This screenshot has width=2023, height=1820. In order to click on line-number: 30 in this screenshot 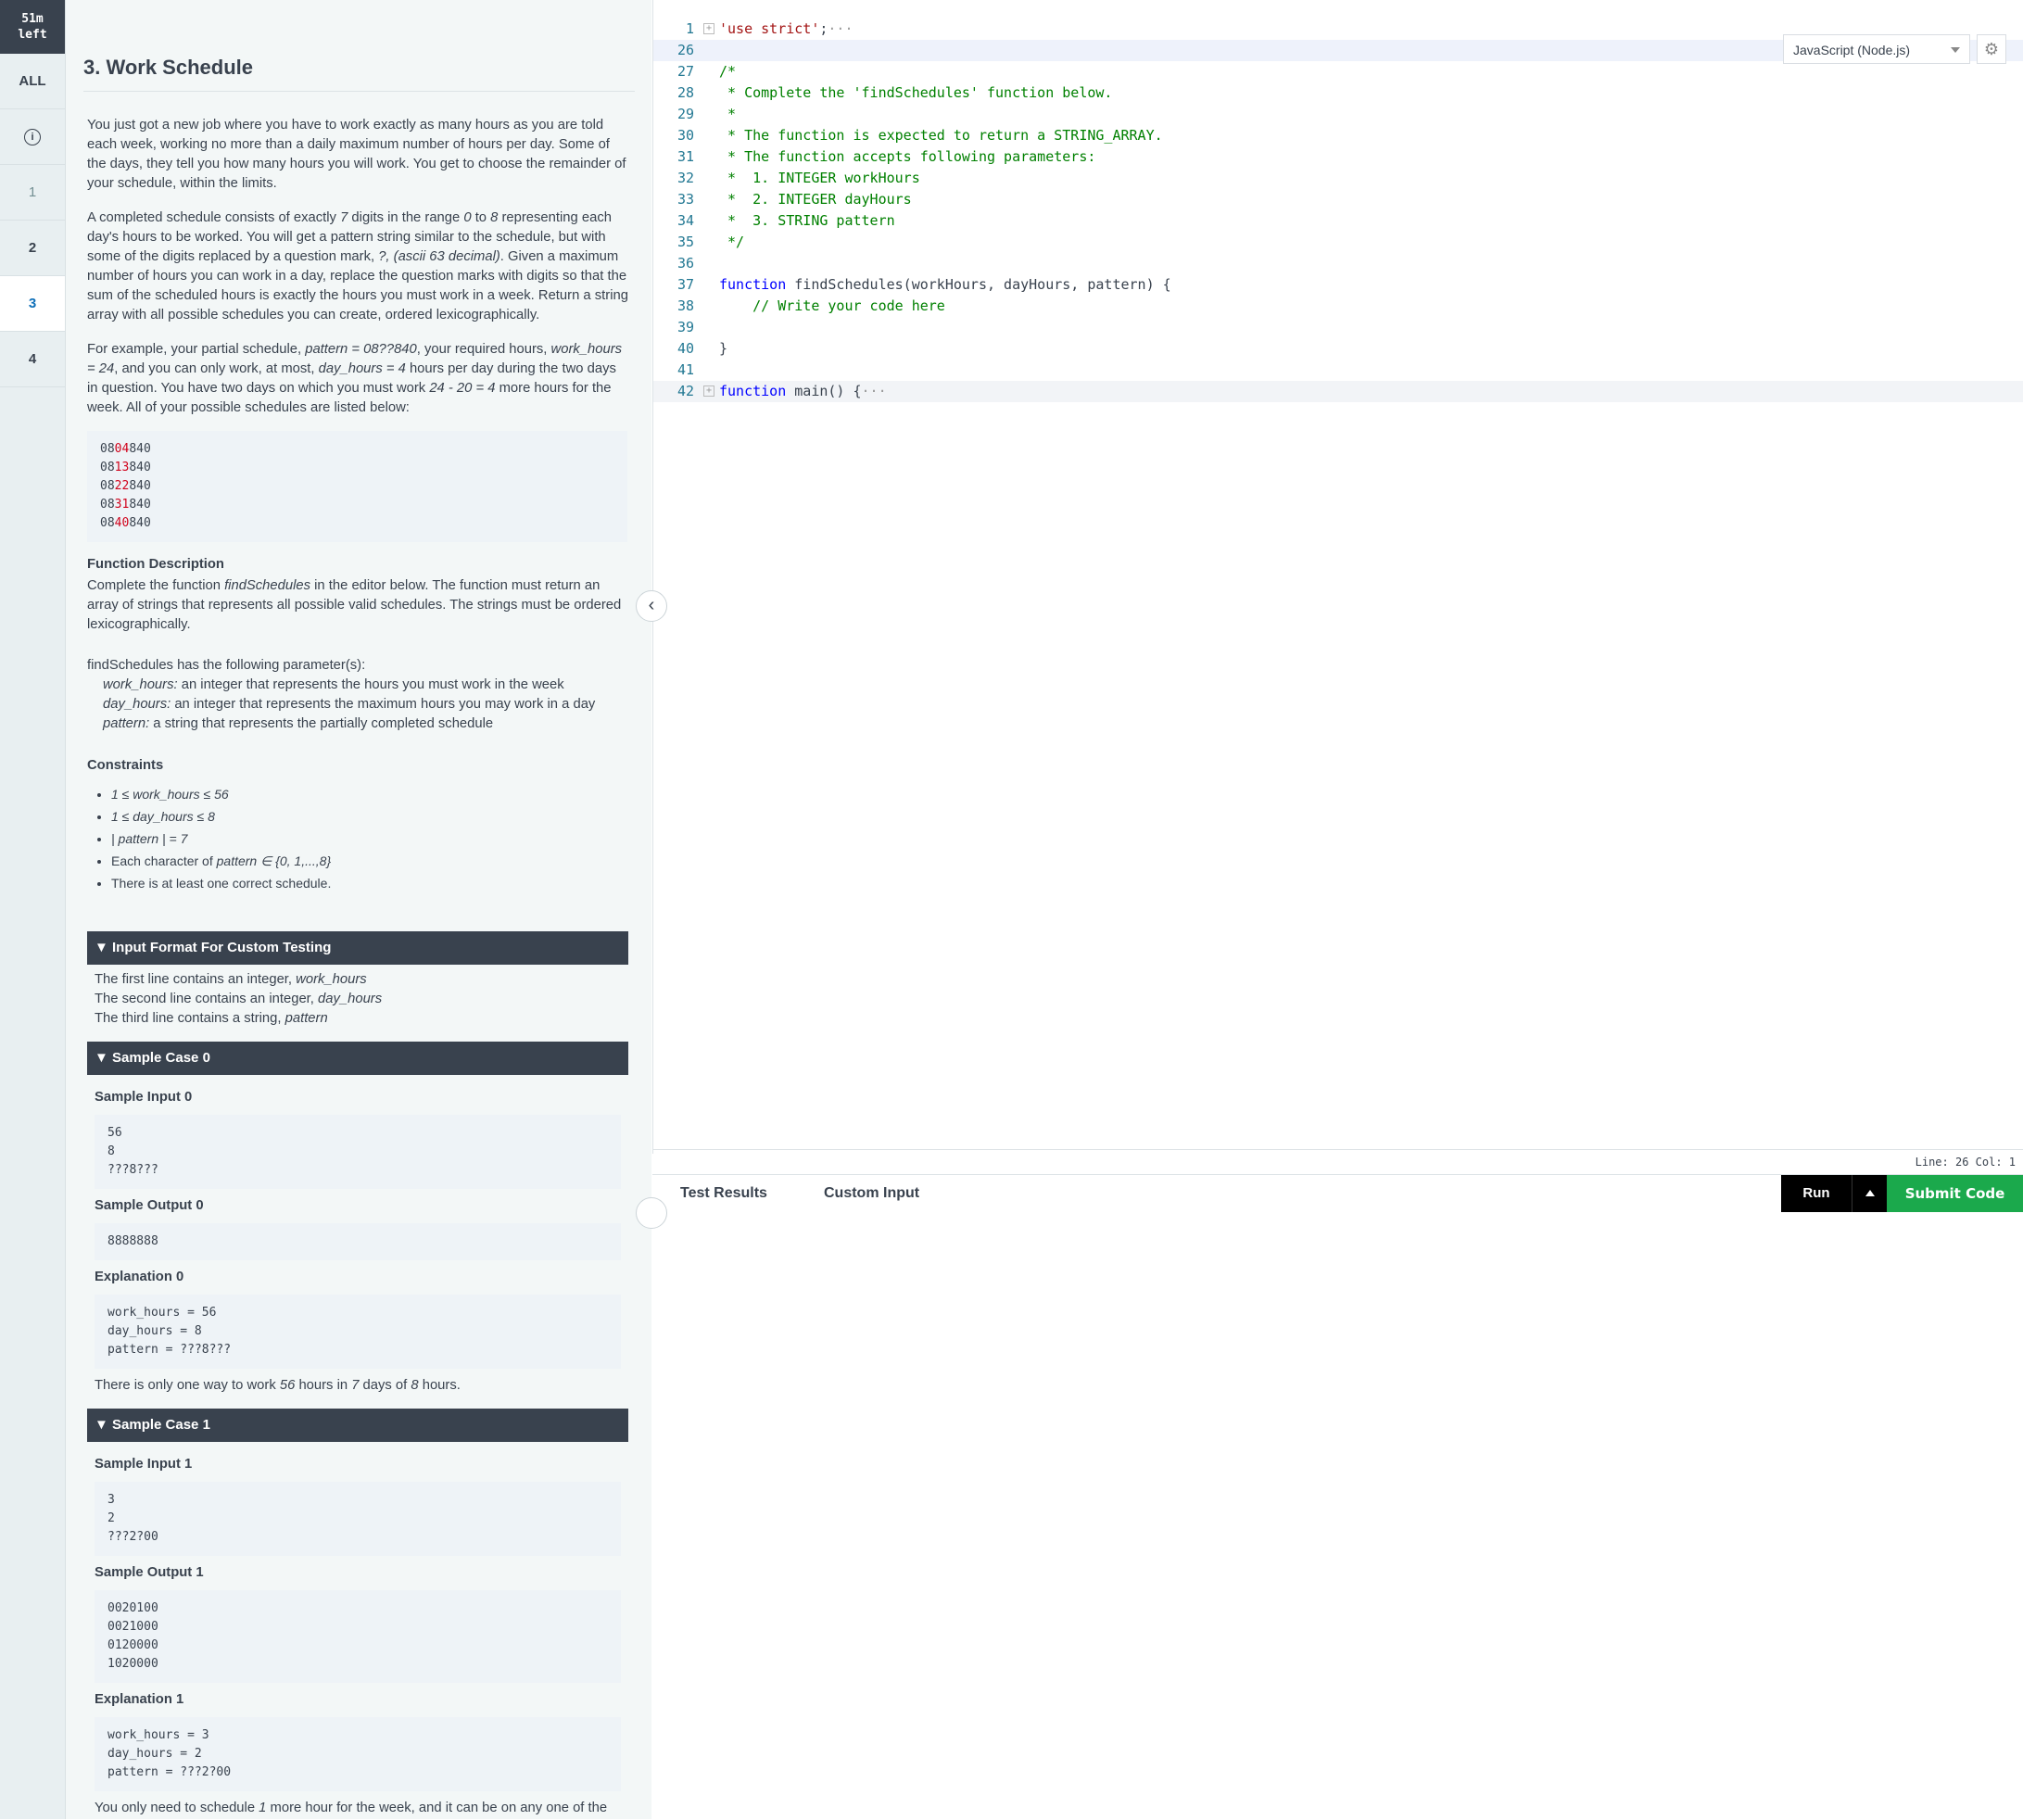, I will do `click(685, 135)`.